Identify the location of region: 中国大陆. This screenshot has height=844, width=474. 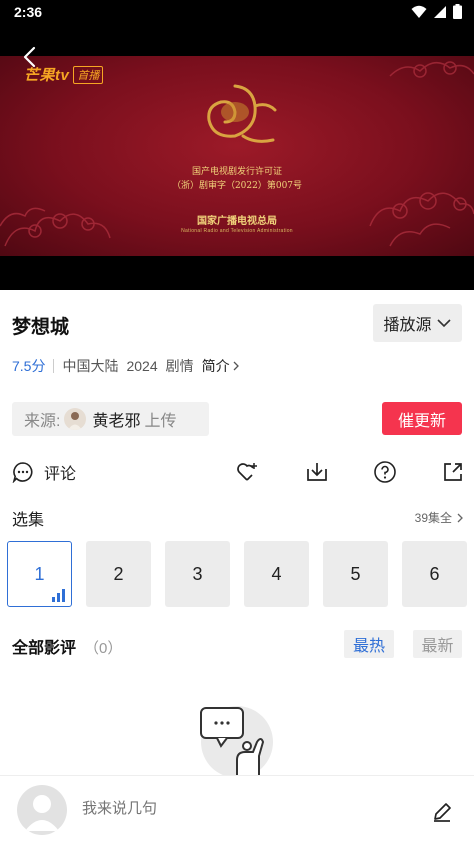
(90, 366).